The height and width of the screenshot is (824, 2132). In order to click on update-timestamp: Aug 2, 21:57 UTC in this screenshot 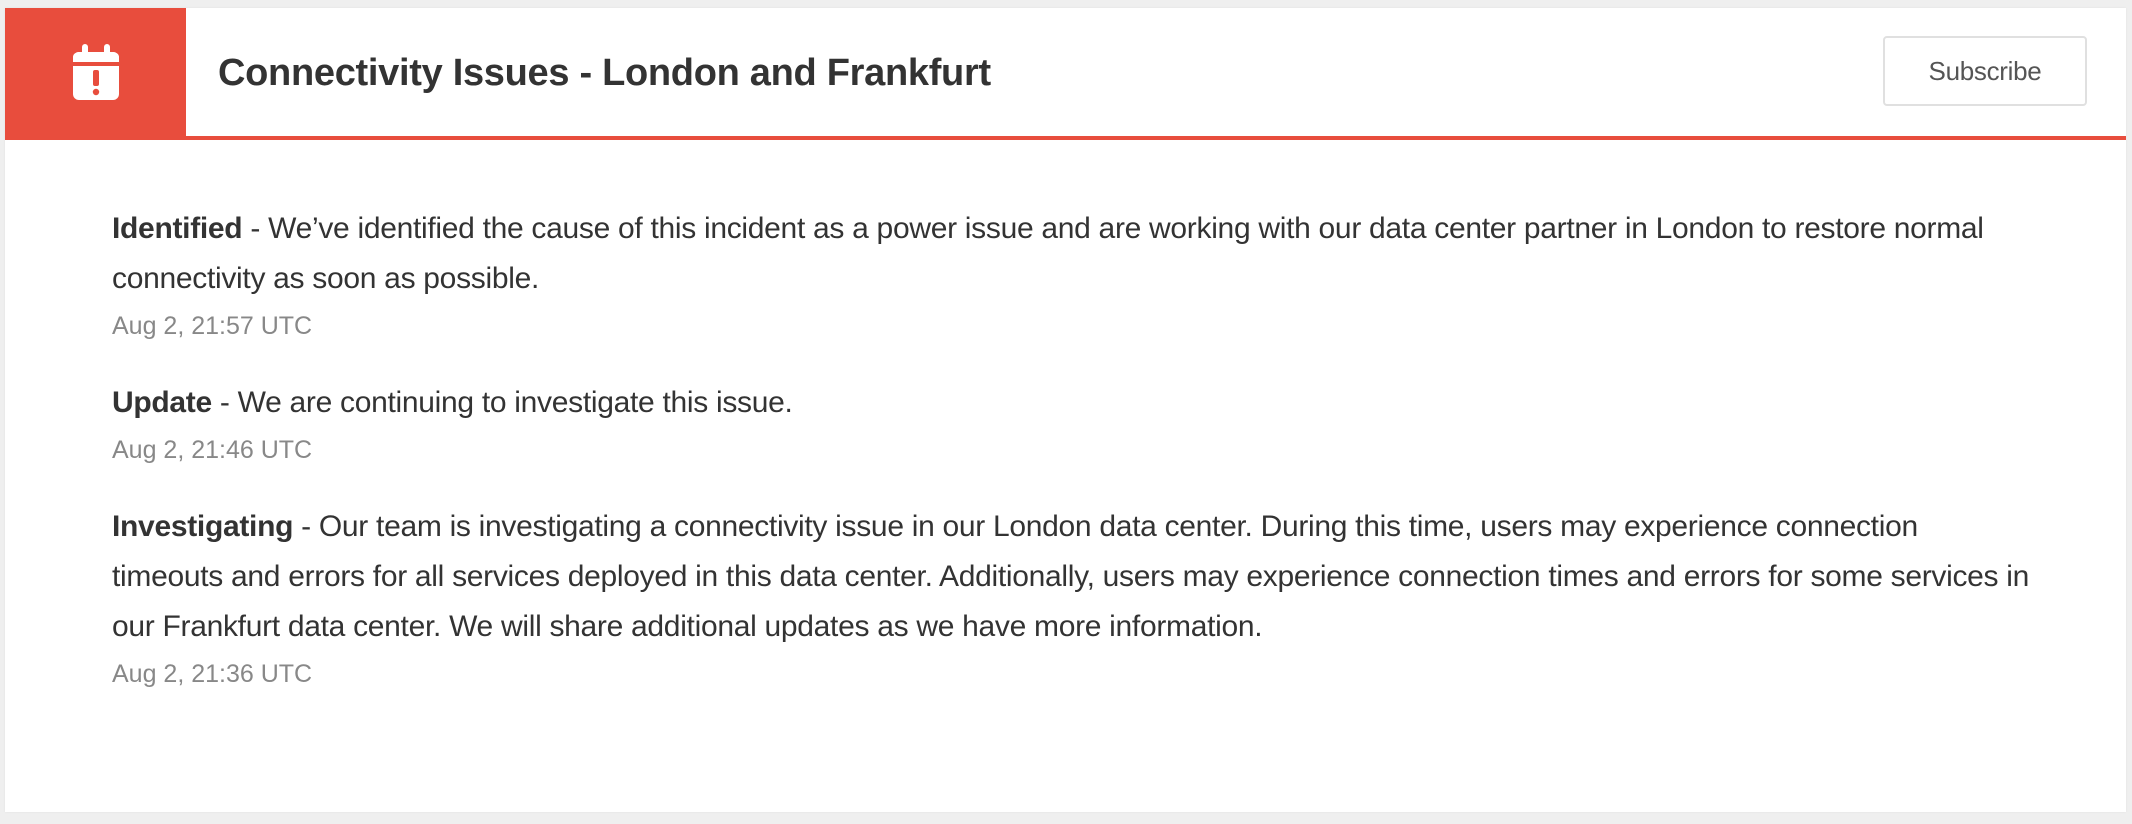, I will do `click(212, 326)`.